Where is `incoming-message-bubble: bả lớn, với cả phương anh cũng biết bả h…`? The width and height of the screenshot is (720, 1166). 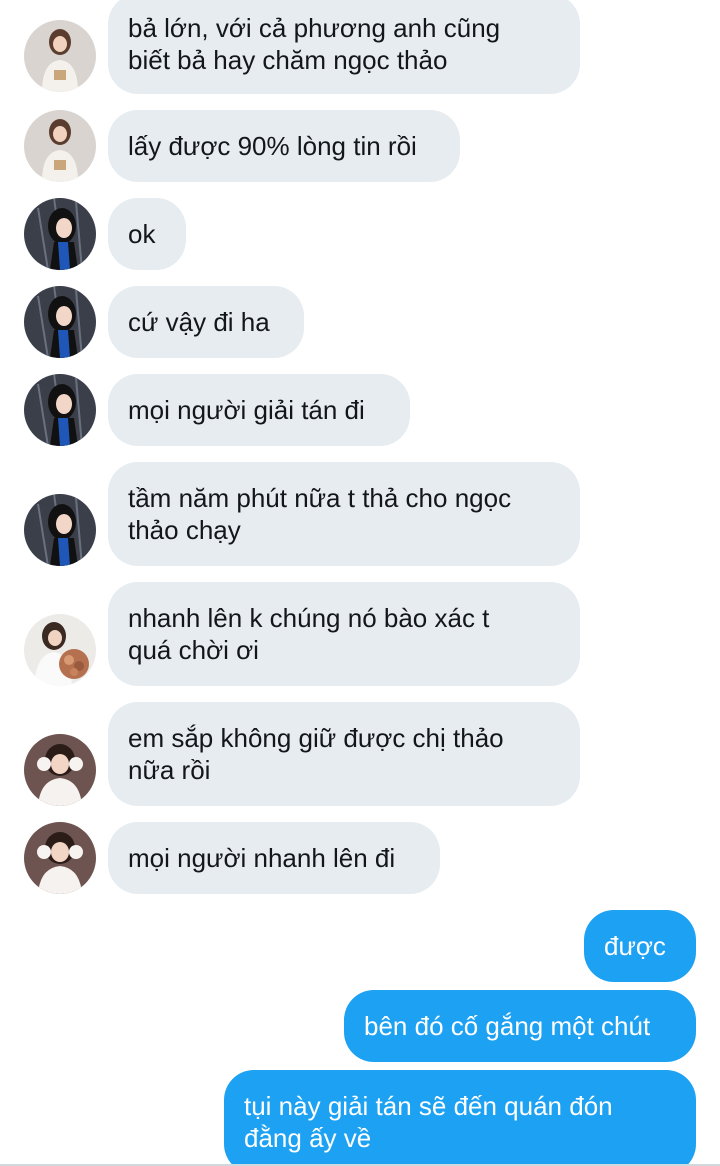
incoming-message-bubble: bả lớn, với cả phương anh cũng biết bả h… is located at coordinates (344, 47).